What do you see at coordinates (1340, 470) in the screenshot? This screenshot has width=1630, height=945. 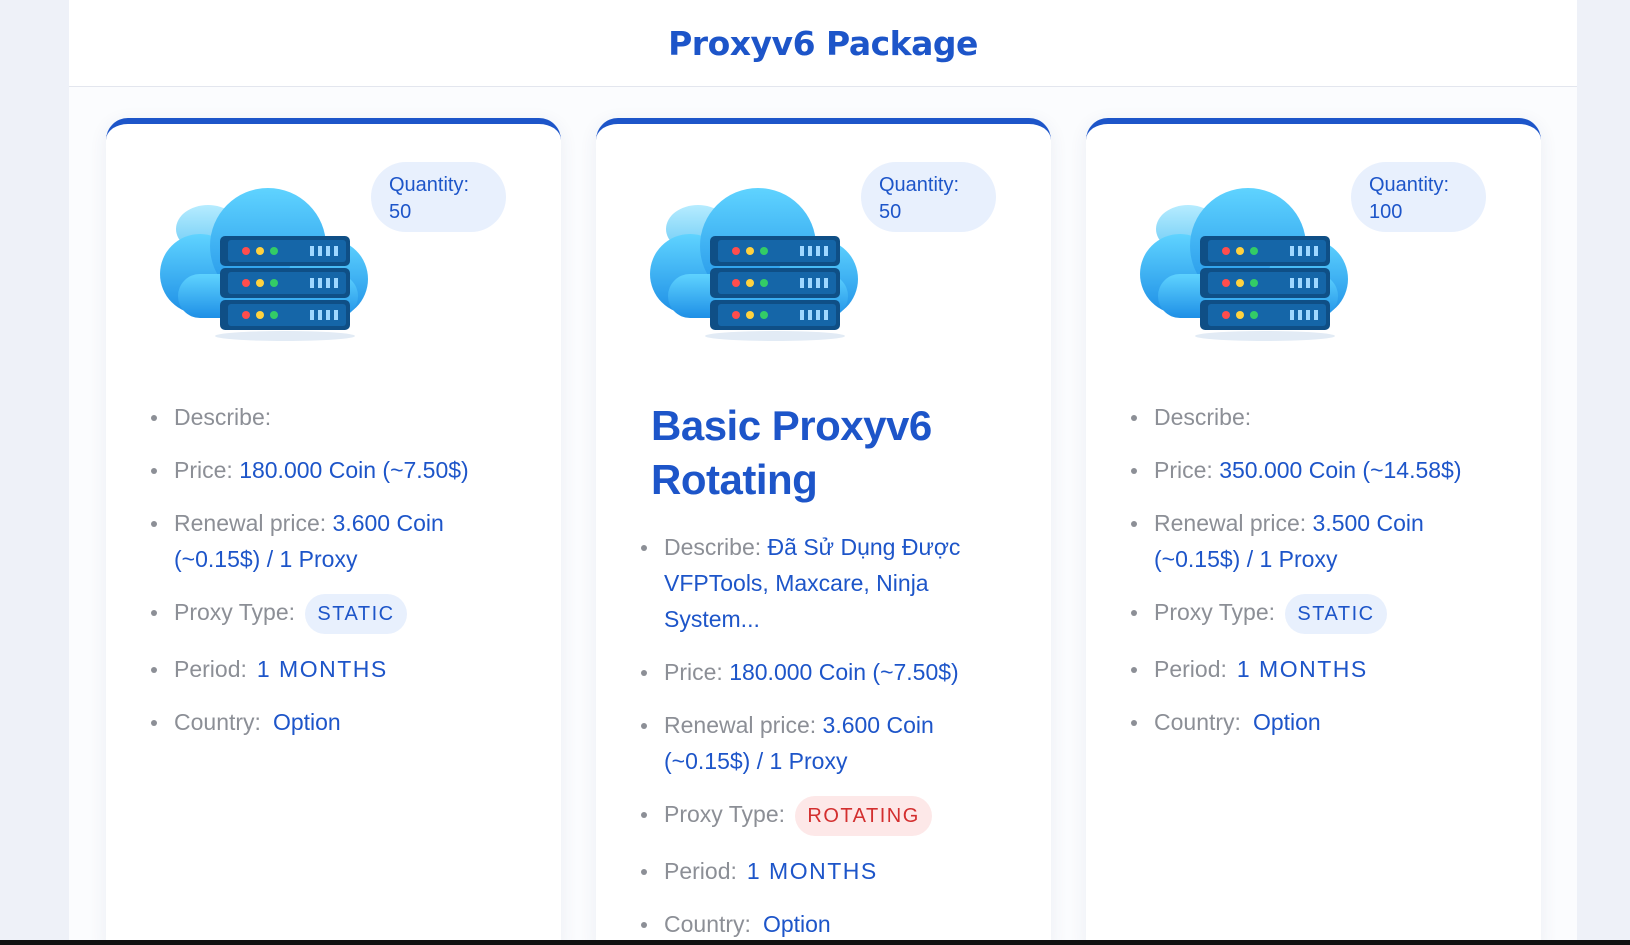 I see `price-value: 350.000 Coin (~14.58$)` at bounding box center [1340, 470].